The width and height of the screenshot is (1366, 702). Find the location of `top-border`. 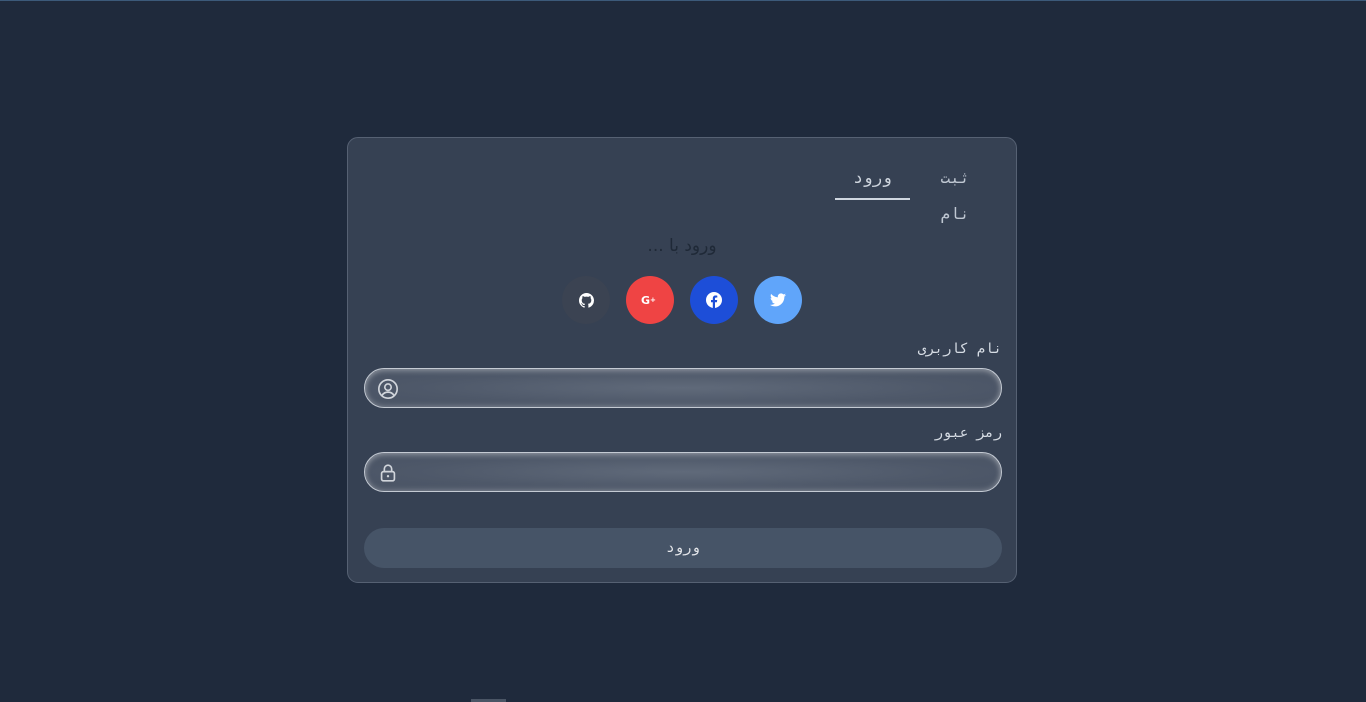

top-border is located at coordinates (683, 0).